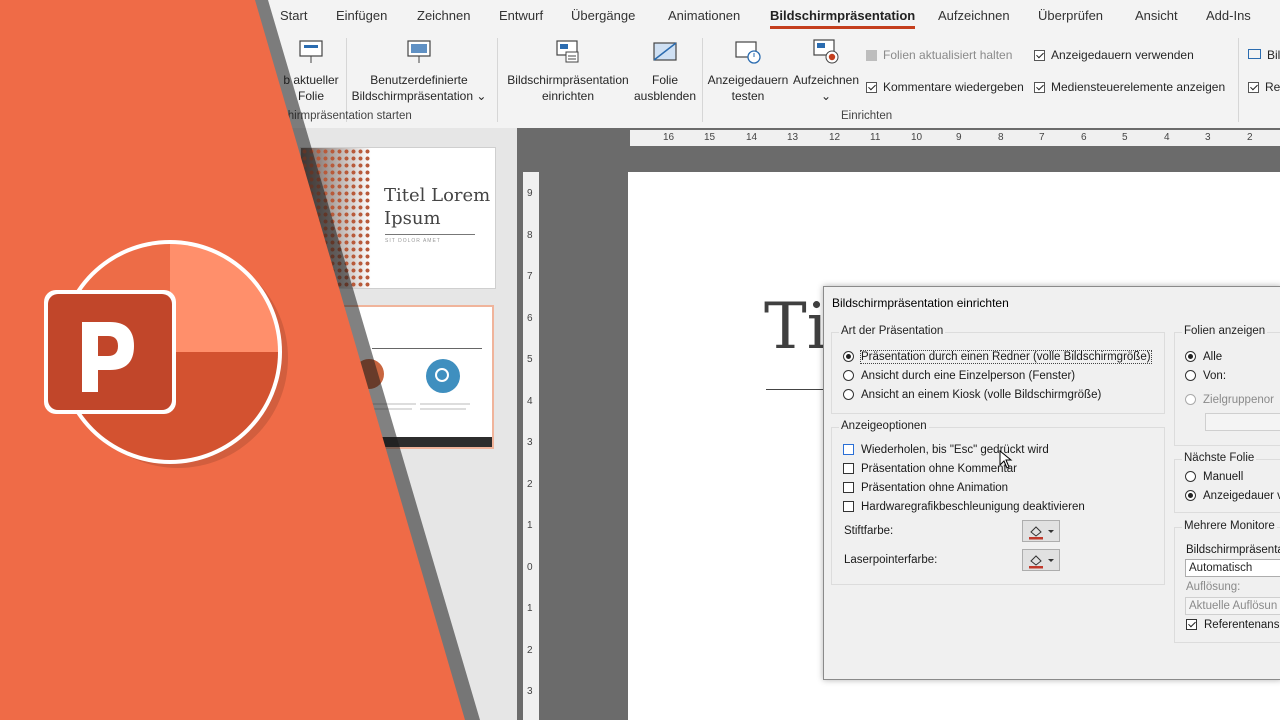  I want to click on ruler-number: 1, so click(530, 525).